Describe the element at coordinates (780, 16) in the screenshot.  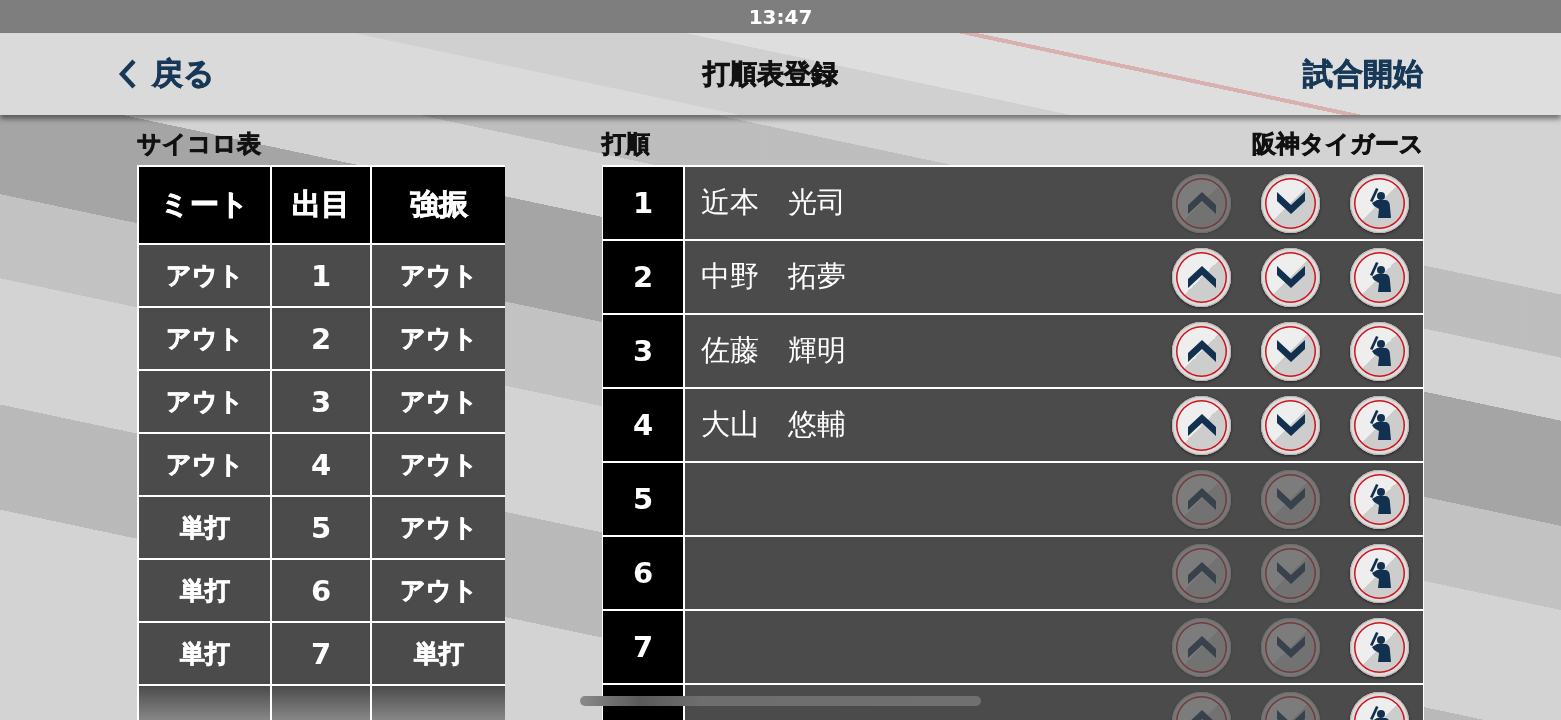
I see `status-time: 13:47` at that location.